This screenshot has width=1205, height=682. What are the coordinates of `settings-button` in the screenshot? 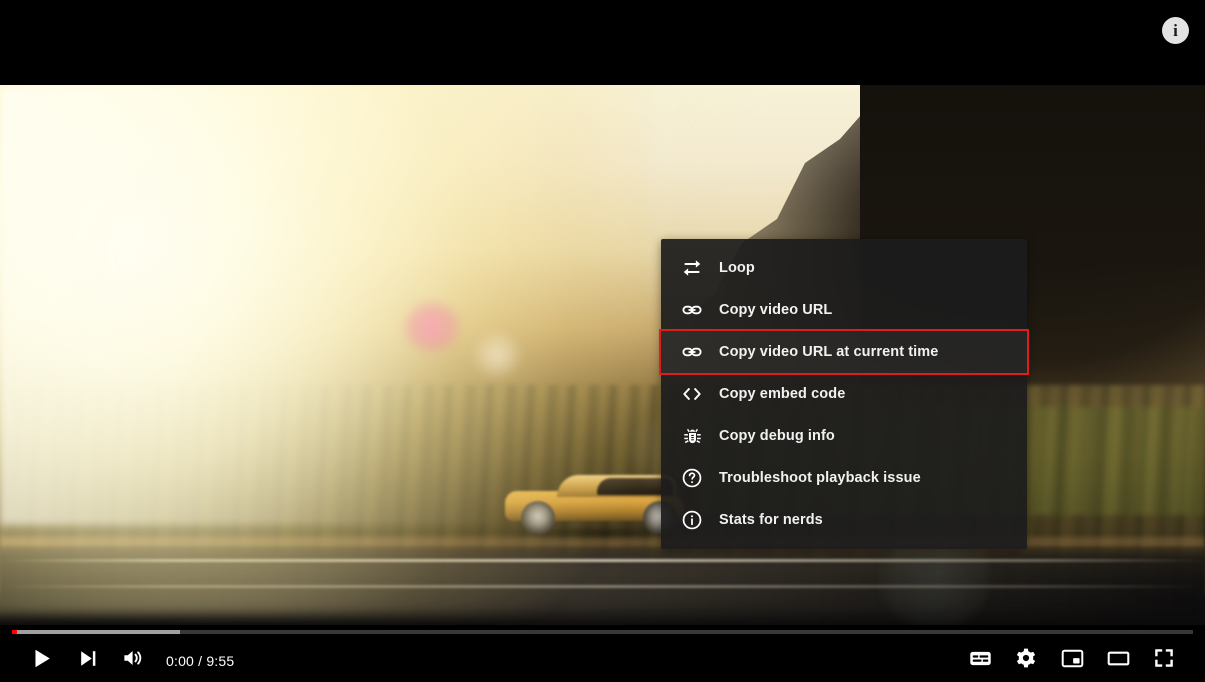 It's located at (1026, 660).